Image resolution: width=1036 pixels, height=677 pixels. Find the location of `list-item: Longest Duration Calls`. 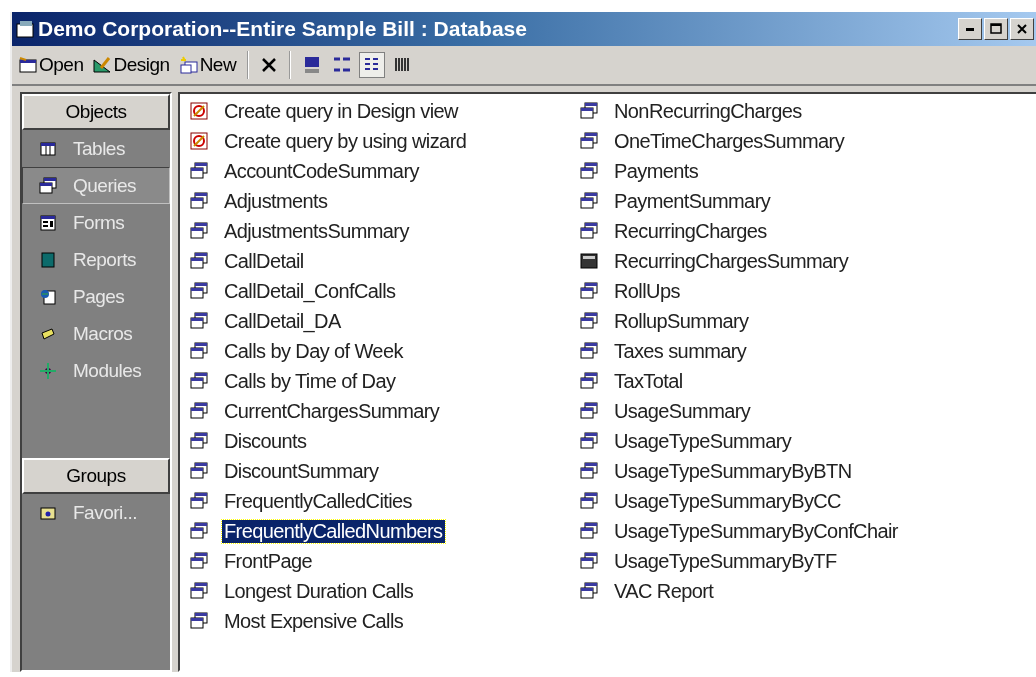

list-item: Longest Duration Calls is located at coordinates (319, 591).